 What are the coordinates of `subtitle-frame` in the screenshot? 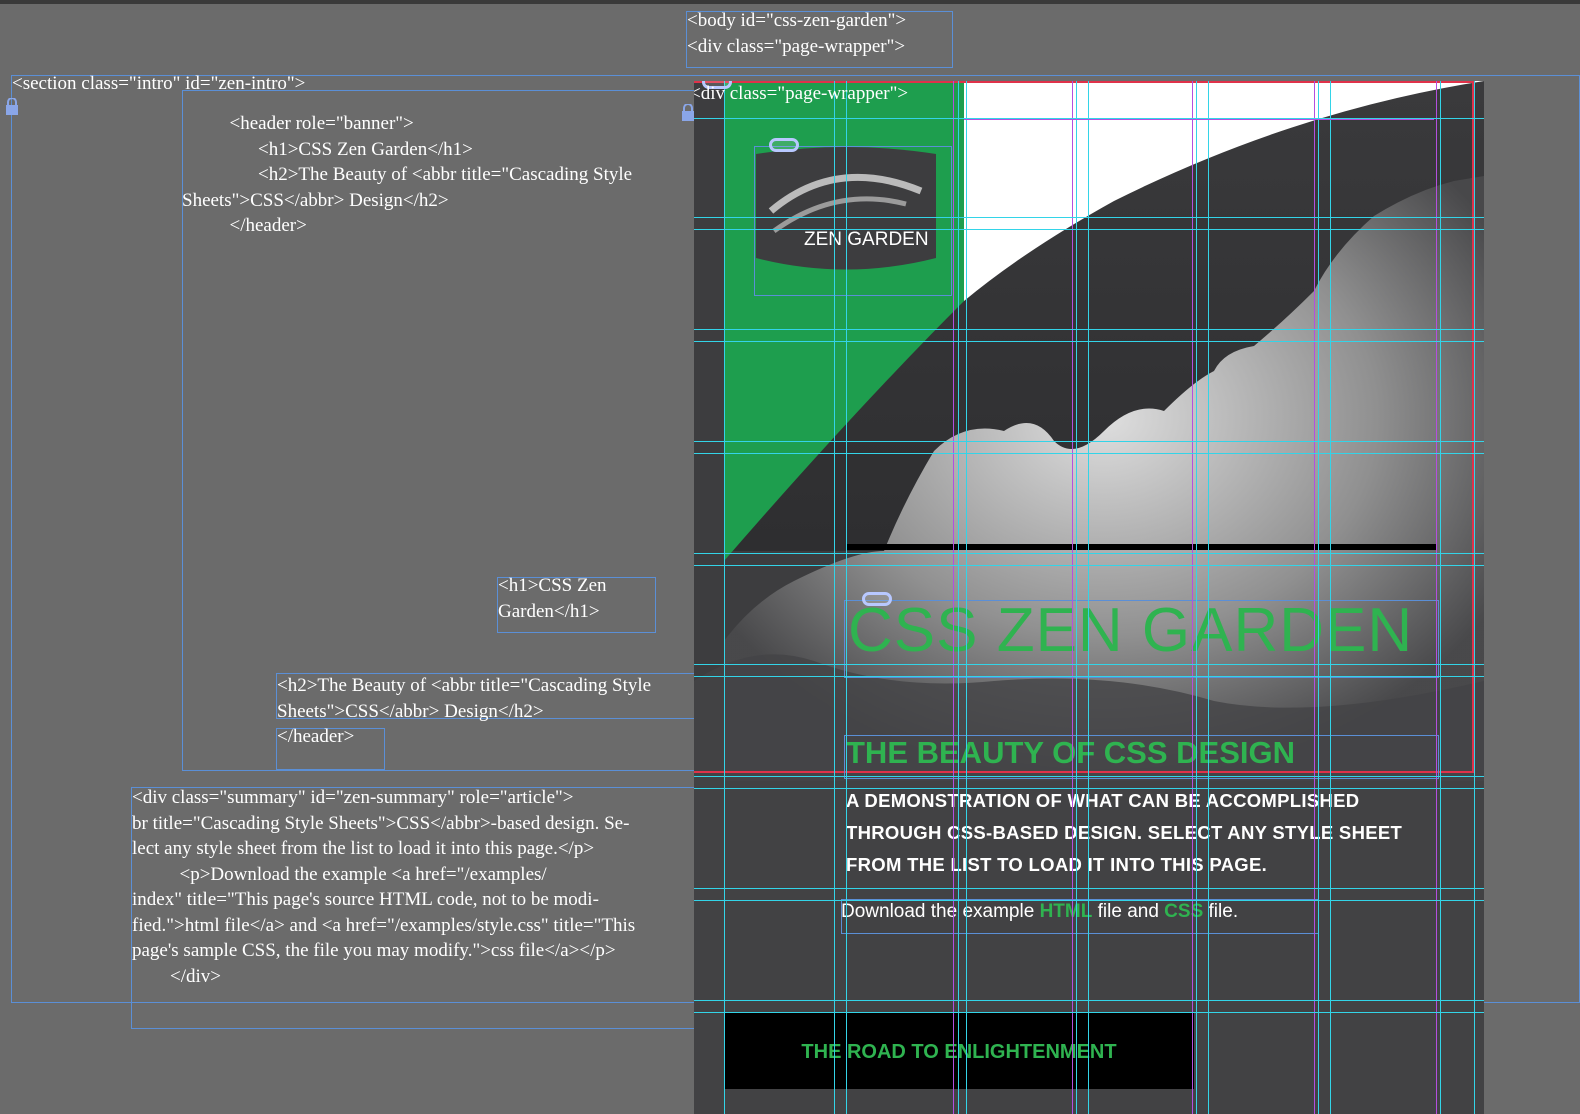 It's located at (1141, 757).